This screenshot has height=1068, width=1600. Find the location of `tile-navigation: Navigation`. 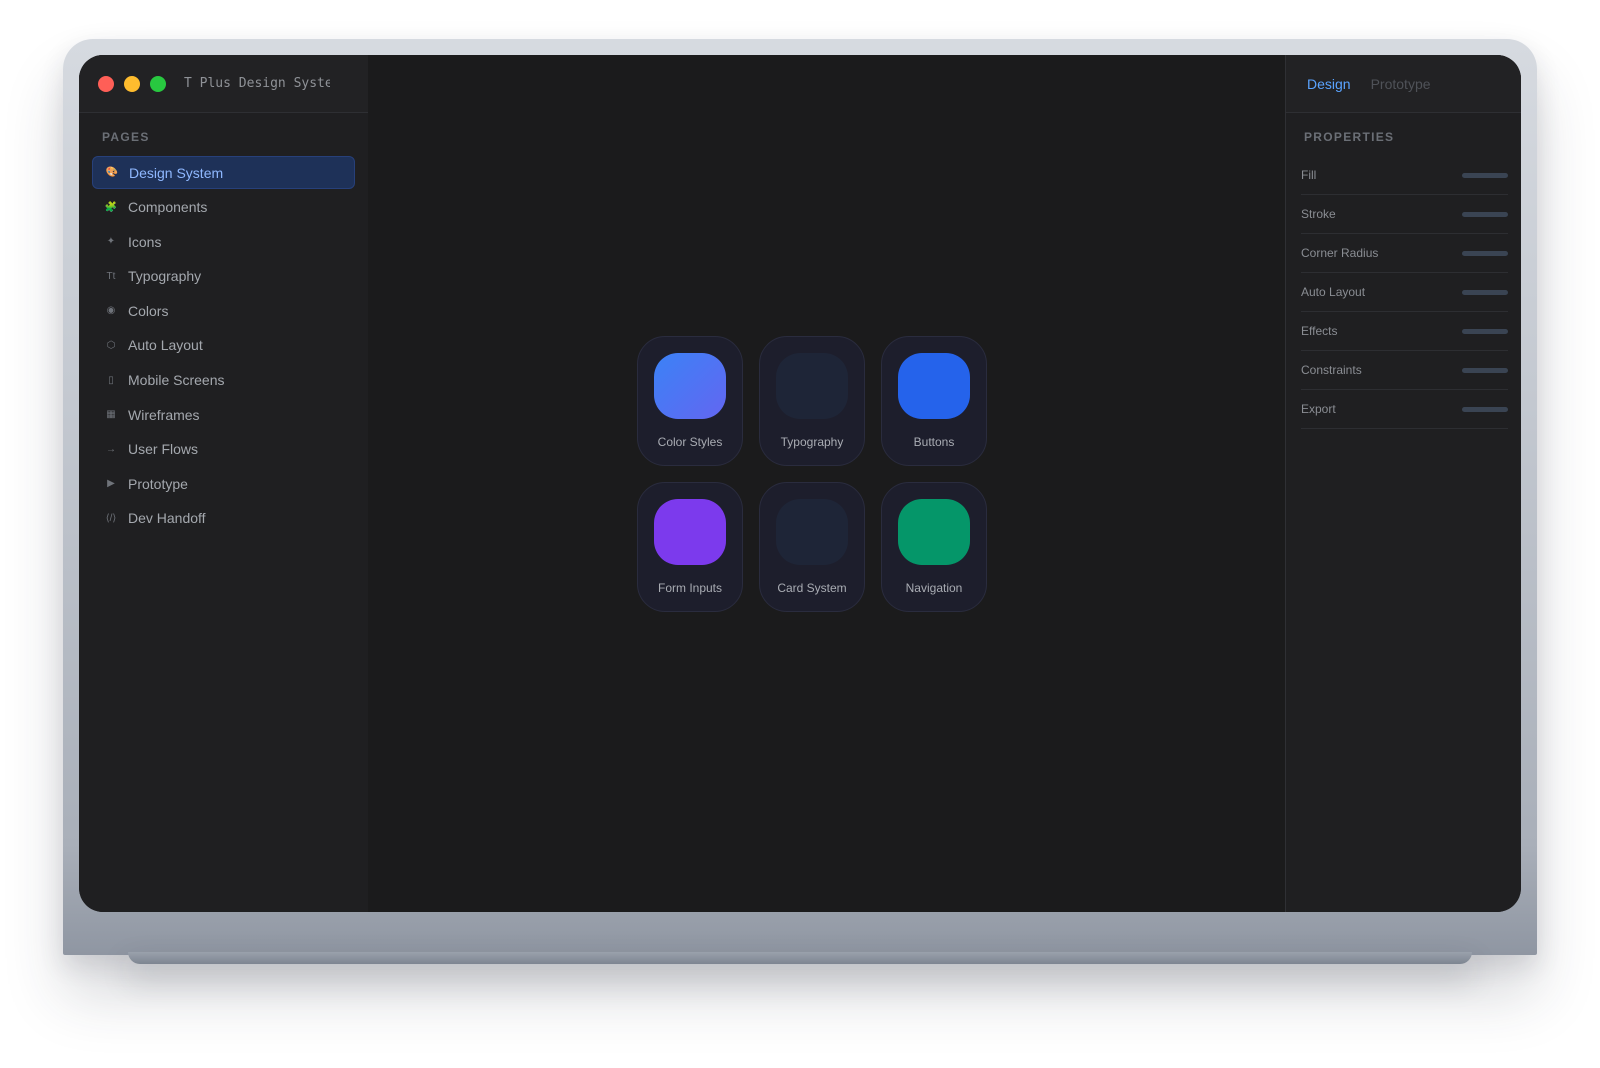

tile-navigation: Navigation is located at coordinates (934, 547).